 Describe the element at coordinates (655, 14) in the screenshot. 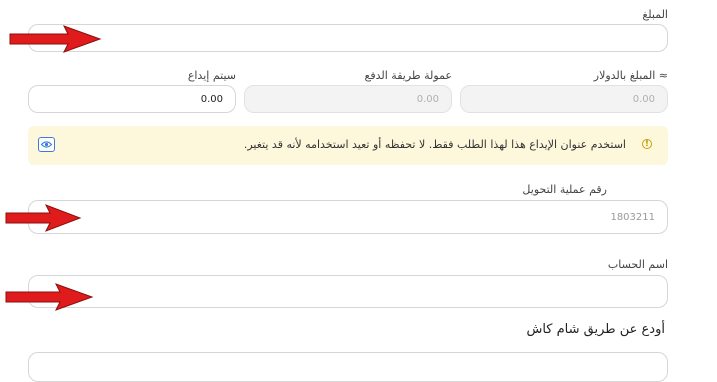

I see `amount-label: المبلغ` at that location.